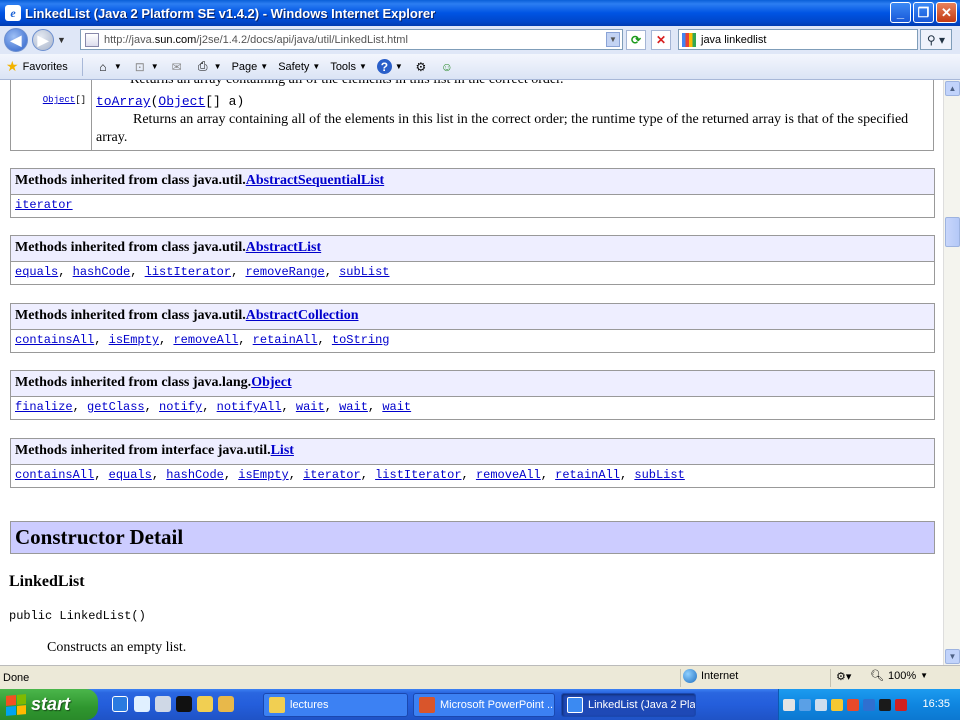  I want to click on home-icon: ⌂, so click(103, 66).